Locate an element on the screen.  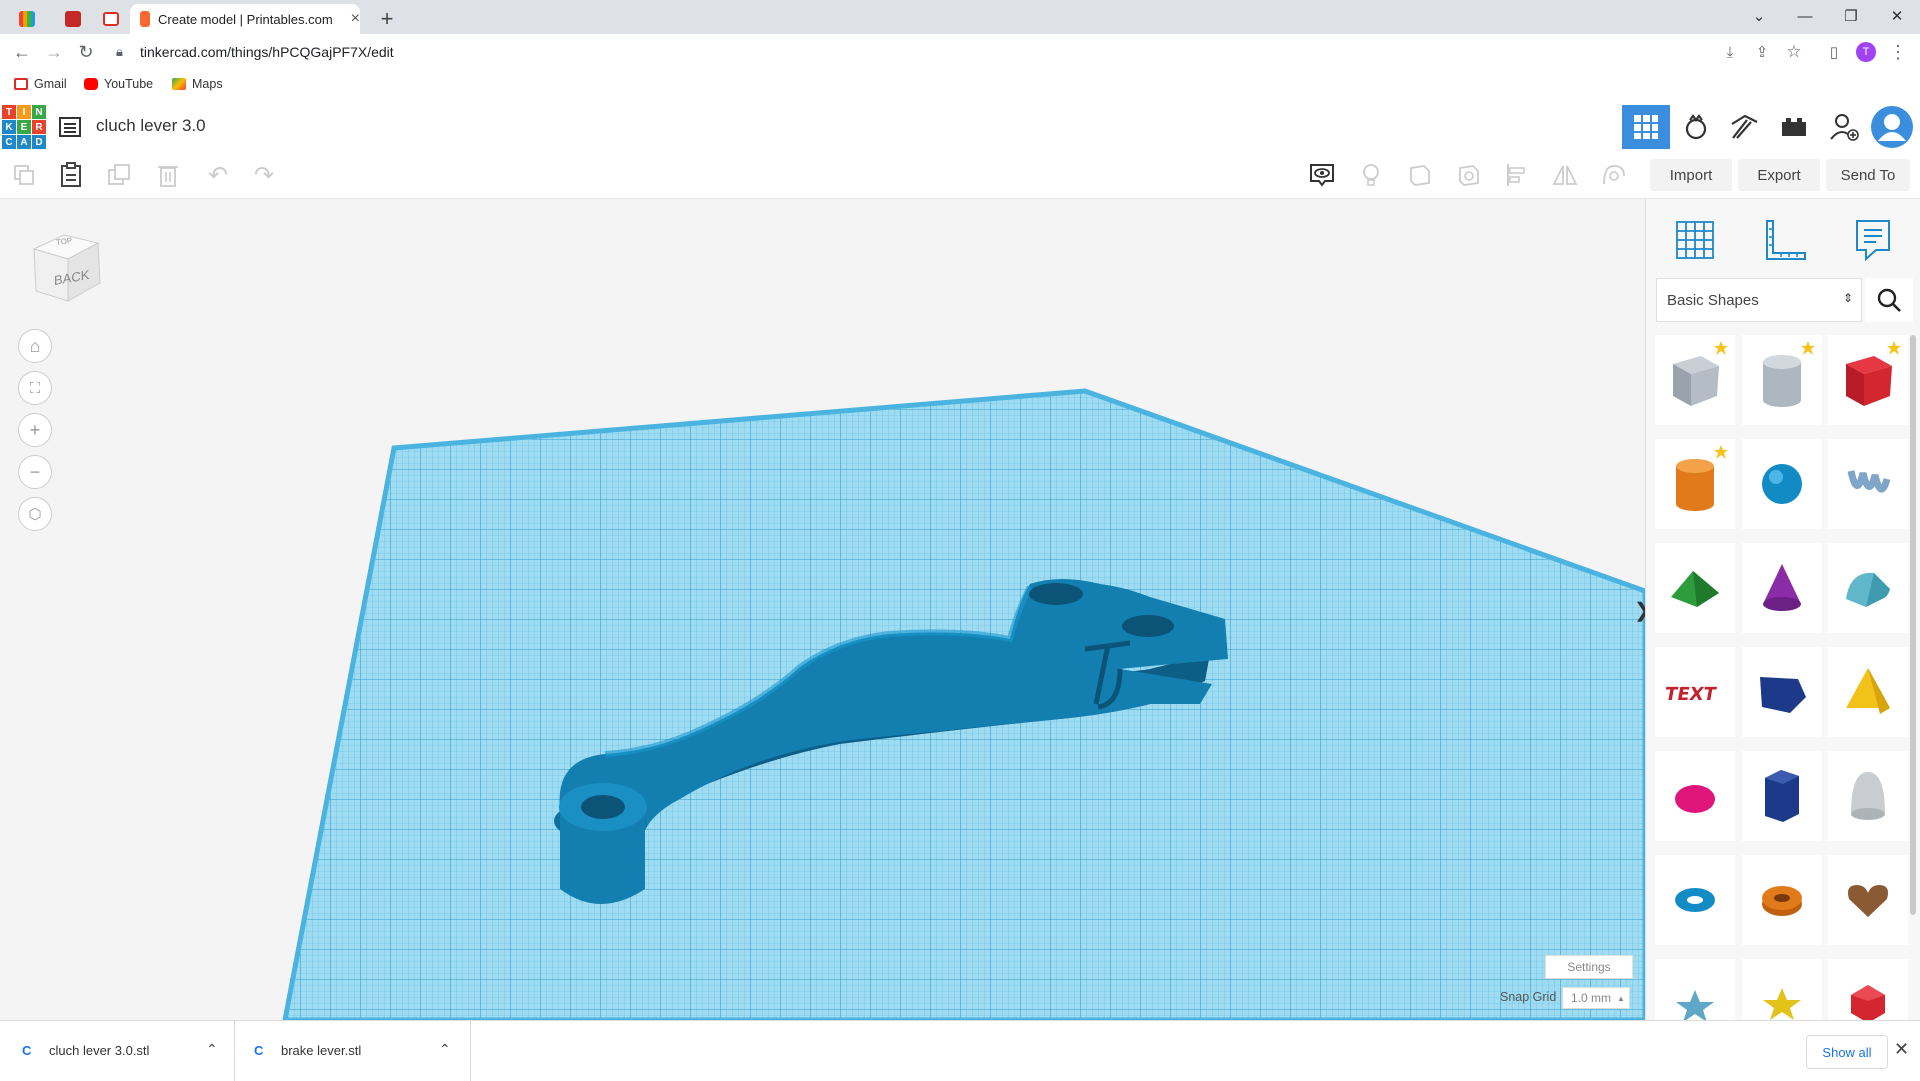
logo-letter: D is located at coordinates (39, 142).